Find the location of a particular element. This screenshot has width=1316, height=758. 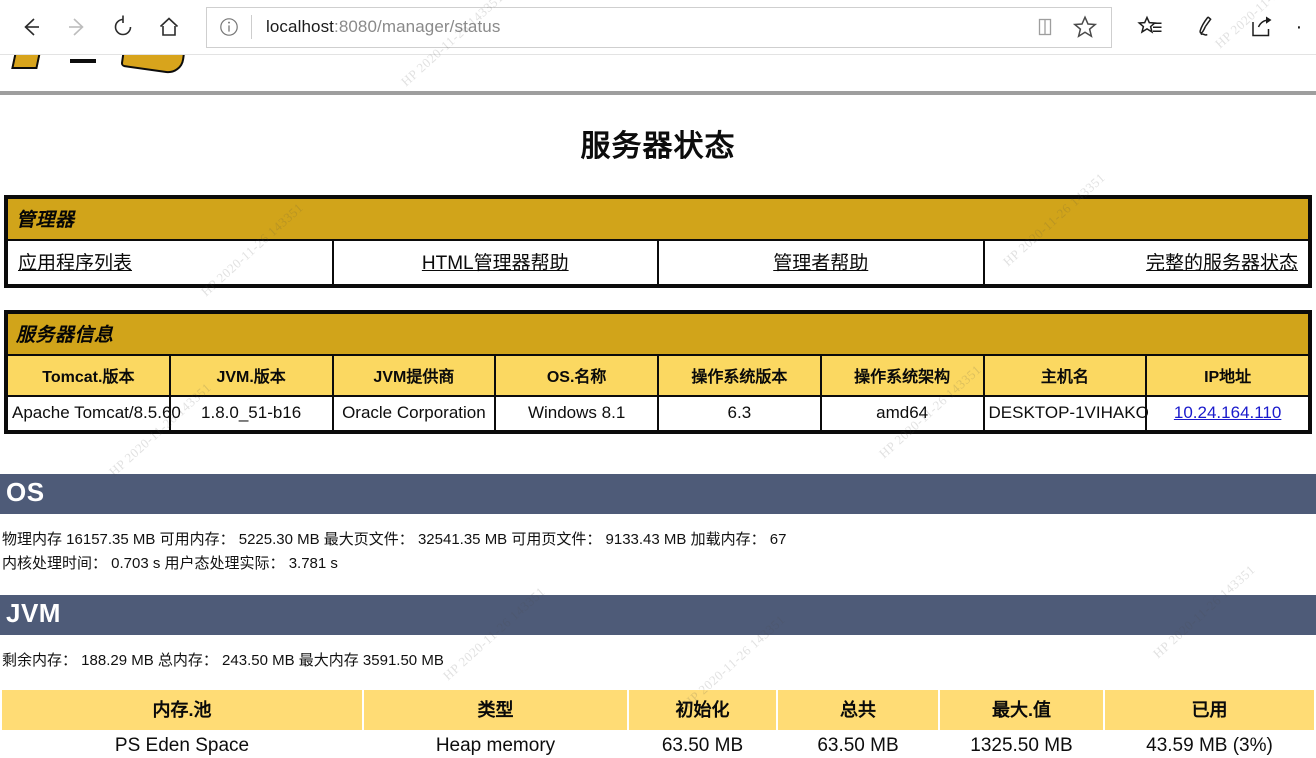

url-path: :8080/manager/status is located at coordinates (417, 26).